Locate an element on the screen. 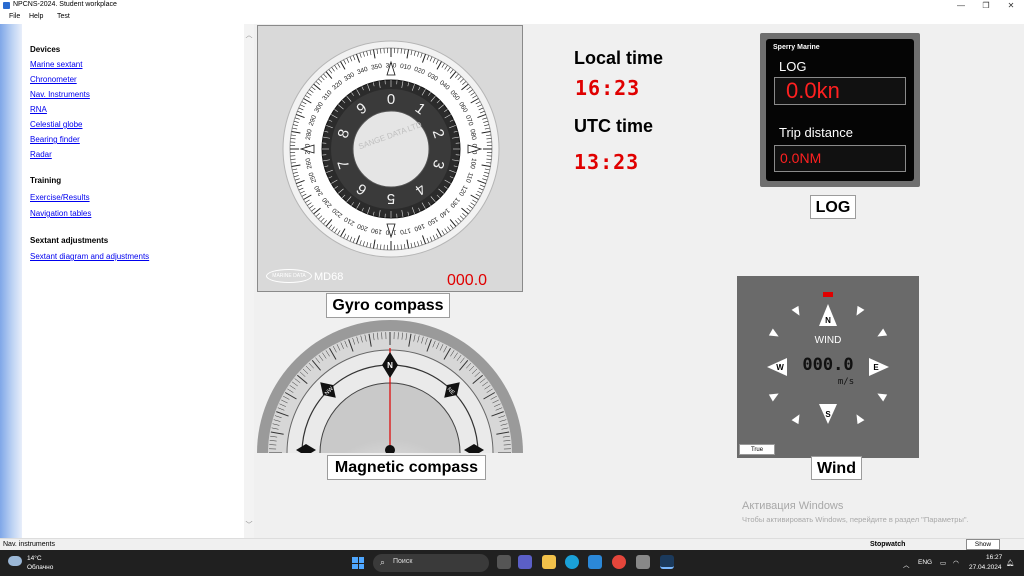 The image size is (1024, 576). marine-data-logo: MARINE DATA is located at coordinates (289, 276).